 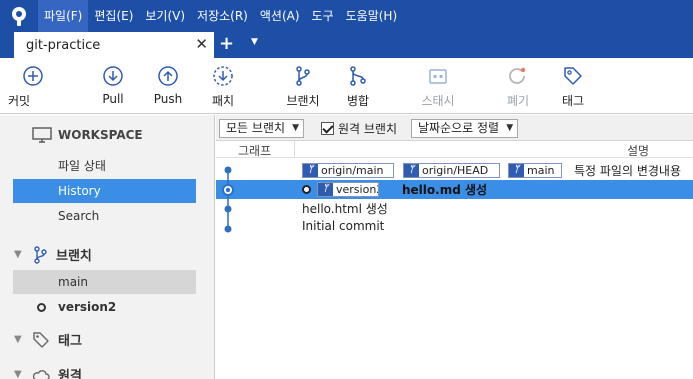 What do you see at coordinates (454, 149) in the screenshot?
I see `column-header: 그래프 설명` at bounding box center [454, 149].